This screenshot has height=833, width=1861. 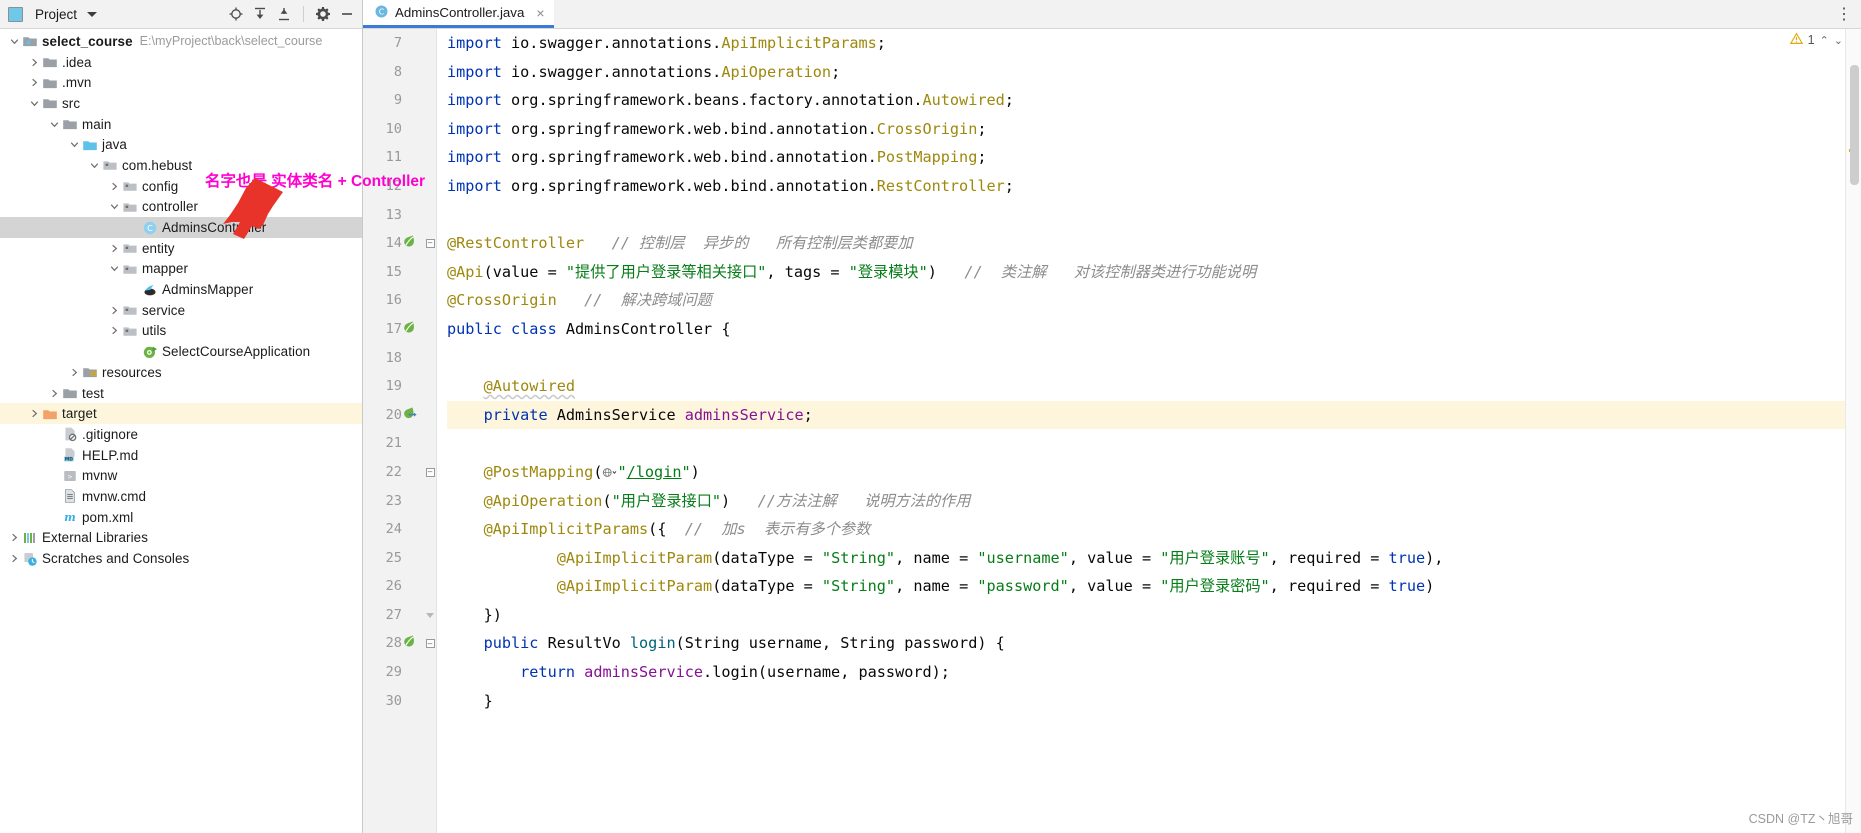 I want to click on folder-icon, so click(x=49, y=103).